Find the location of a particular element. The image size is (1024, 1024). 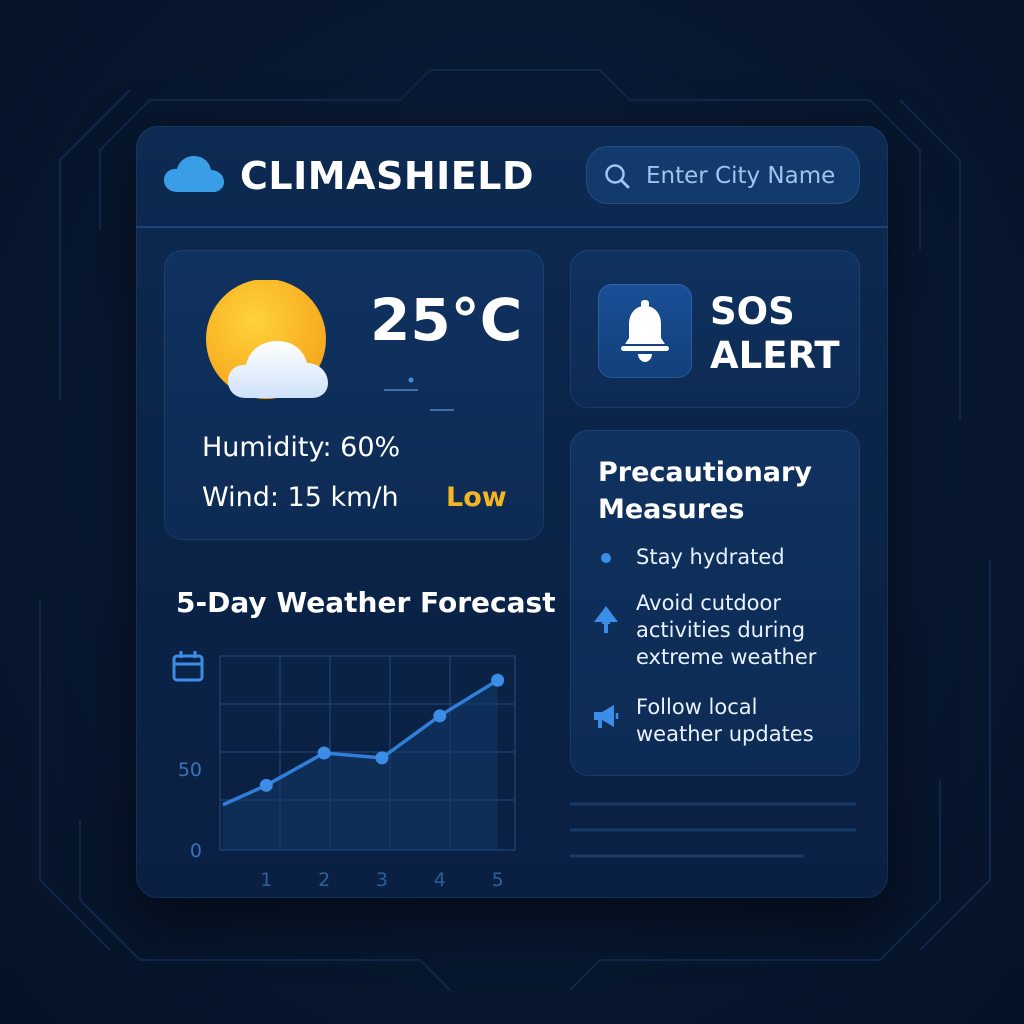

sos-title: SOS ALERT is located at coordinates (775, 334).